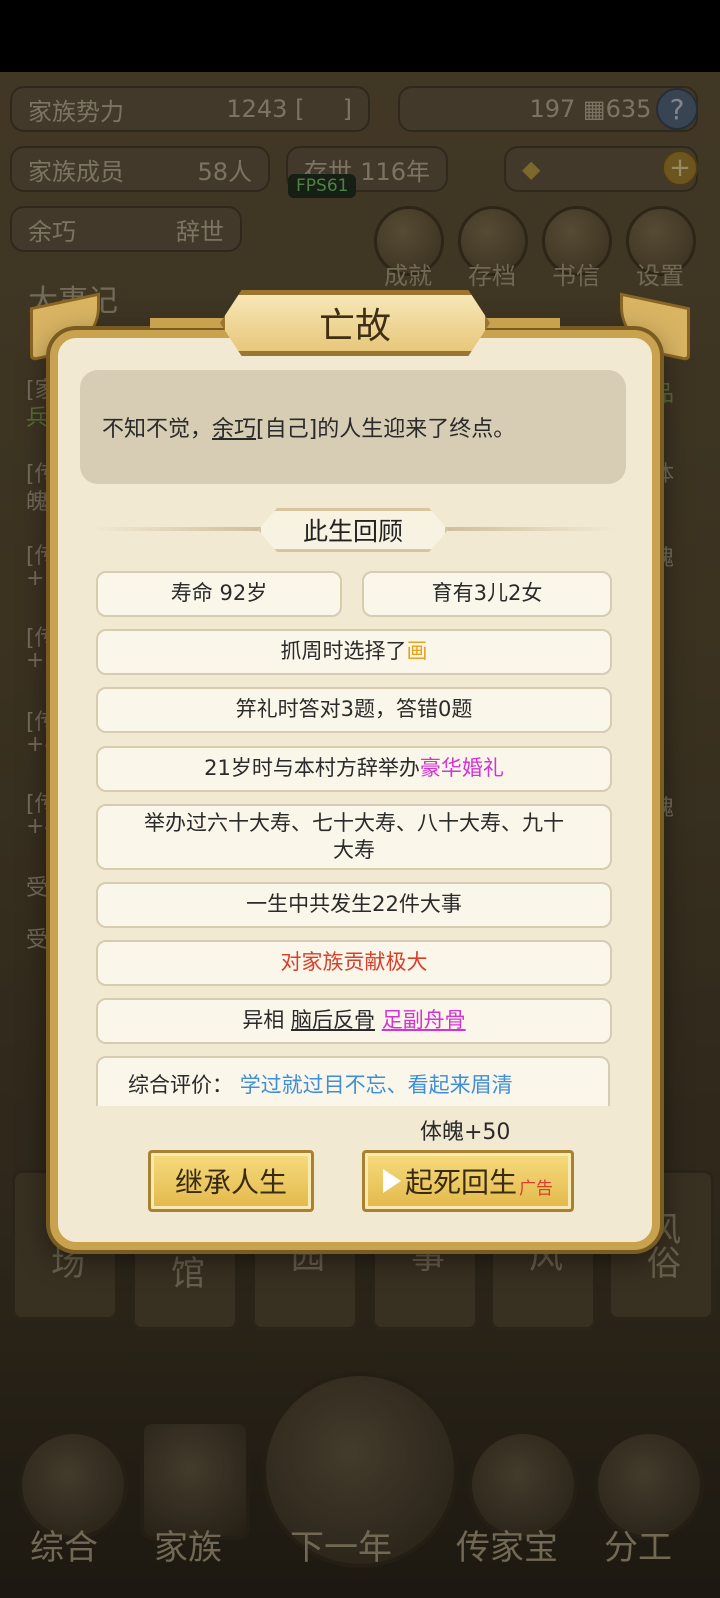  I want to click on section-divider-right, so click(531, 529).